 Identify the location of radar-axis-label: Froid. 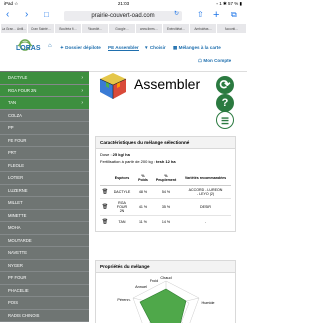
(154, 281).